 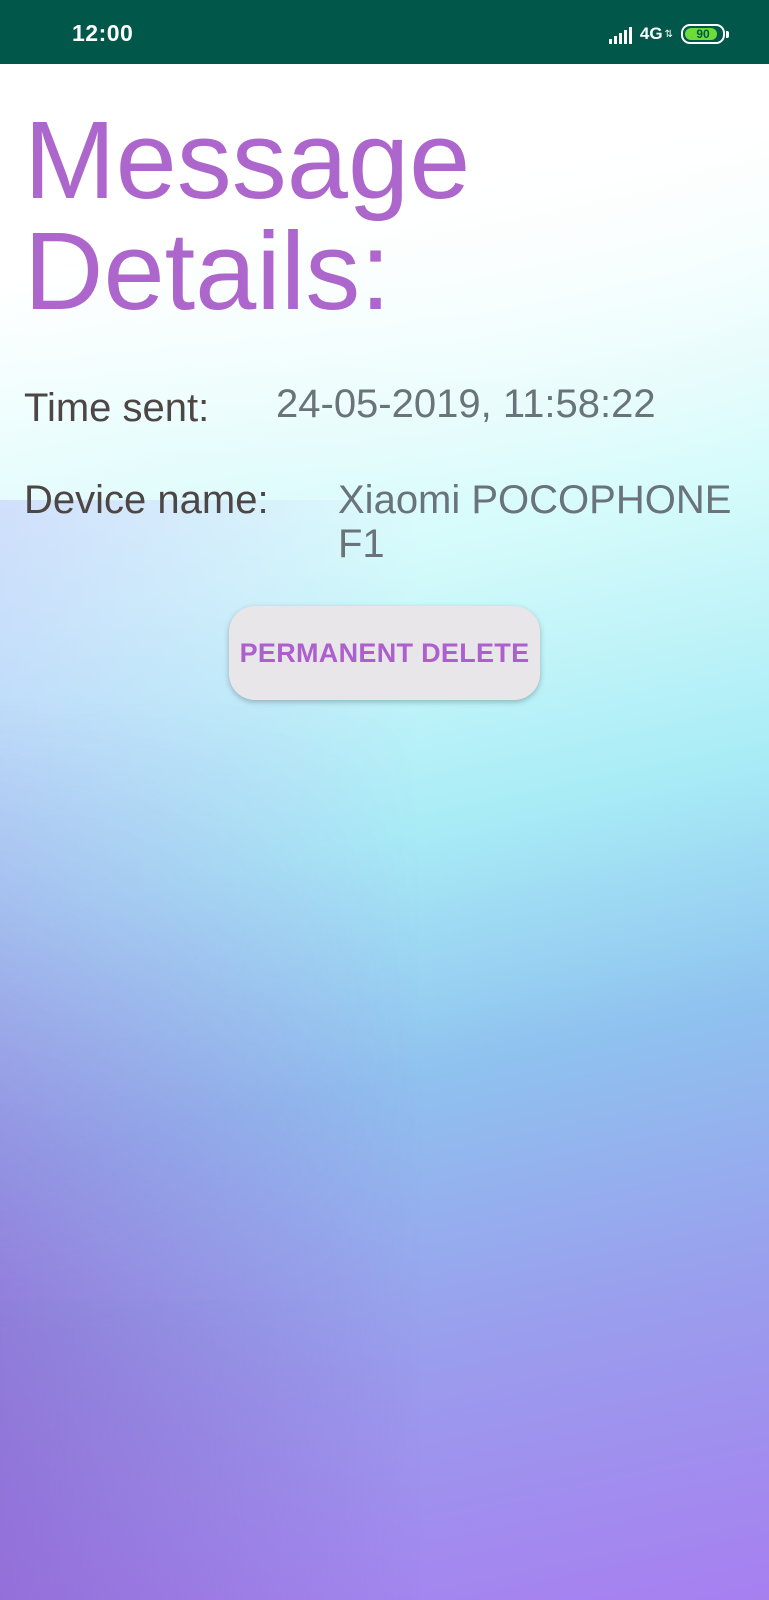 What do you see at coordinates (384, 653) in the screenshot?
I see `permanent-delete-button: PERMANENT DELETE` at bounding box center [384, 653].